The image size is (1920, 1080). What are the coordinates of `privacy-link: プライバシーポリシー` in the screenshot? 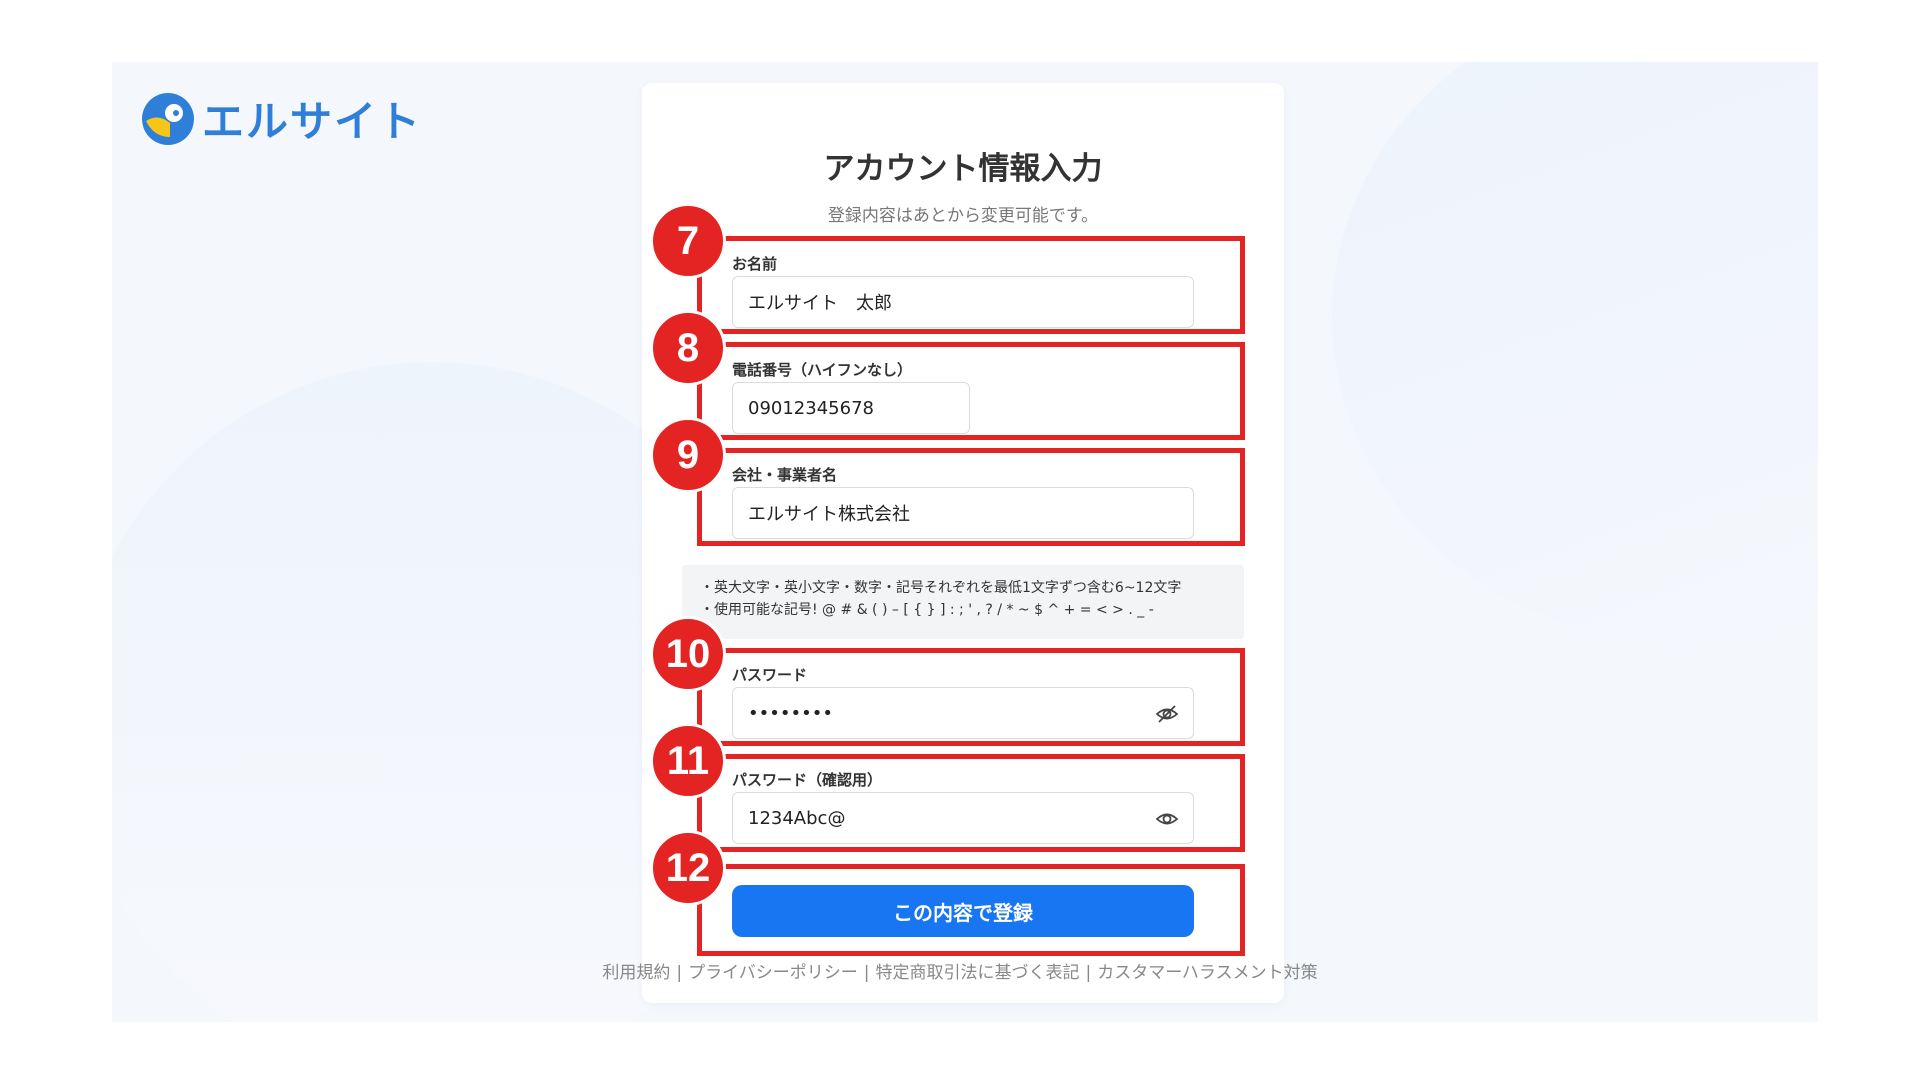 It's located at (773, 973).